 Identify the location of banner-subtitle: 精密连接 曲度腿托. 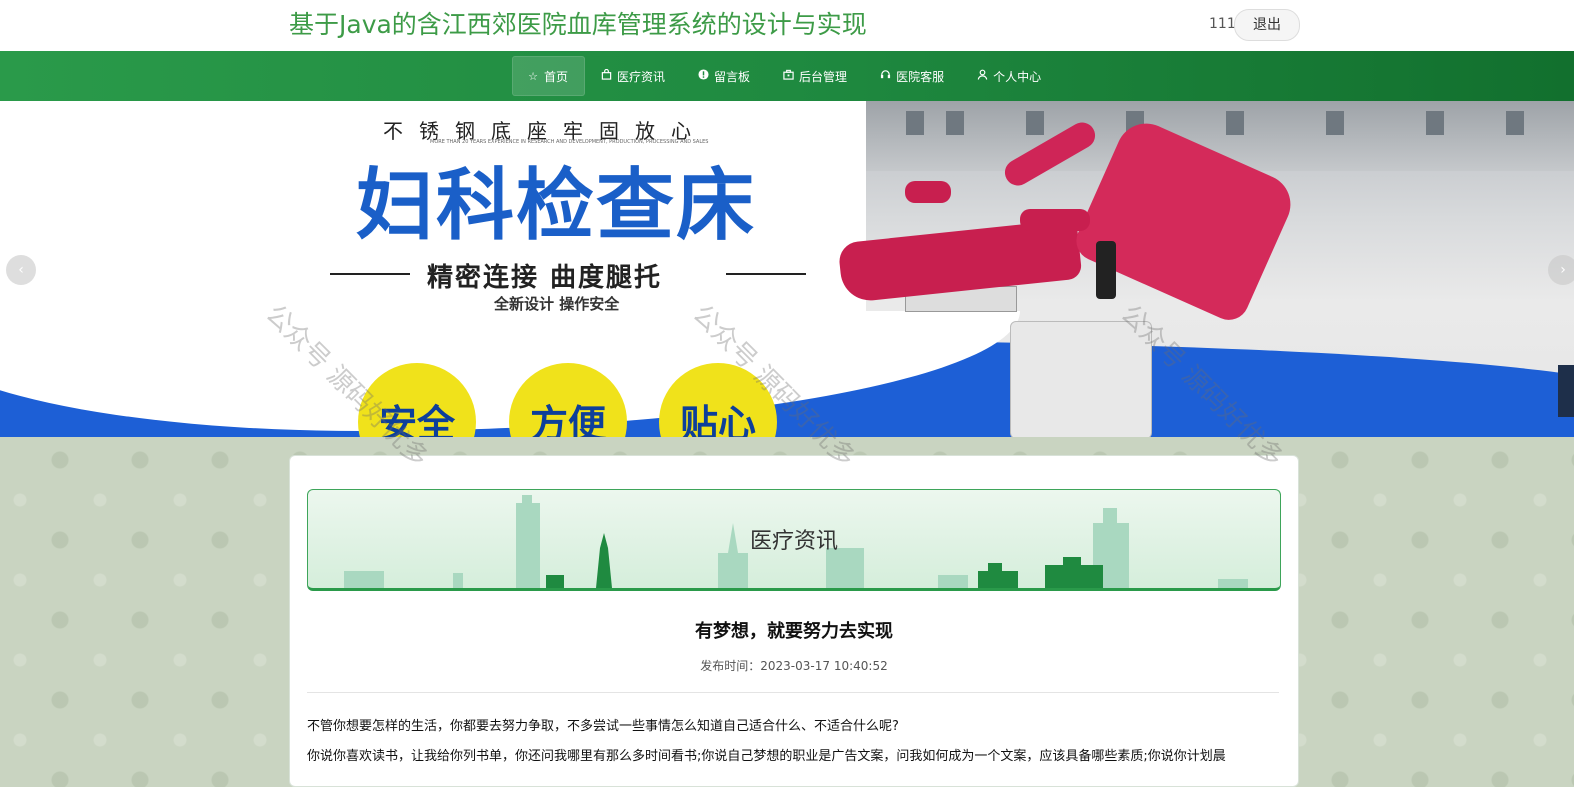
(545, 278).